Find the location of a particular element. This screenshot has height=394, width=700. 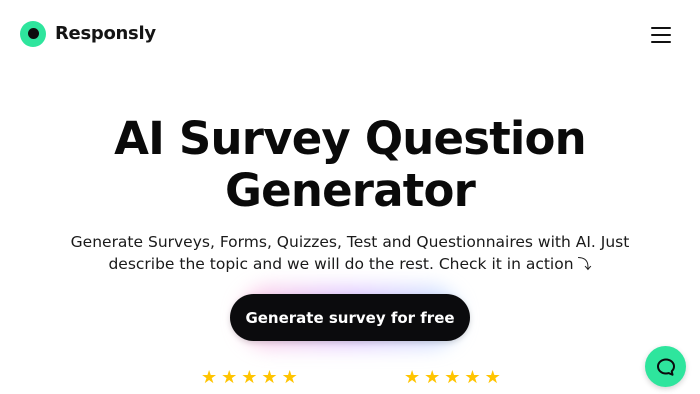

rating-stars-right: ★ ★ ★ ★ ★ is located at coordinates (452, 377).